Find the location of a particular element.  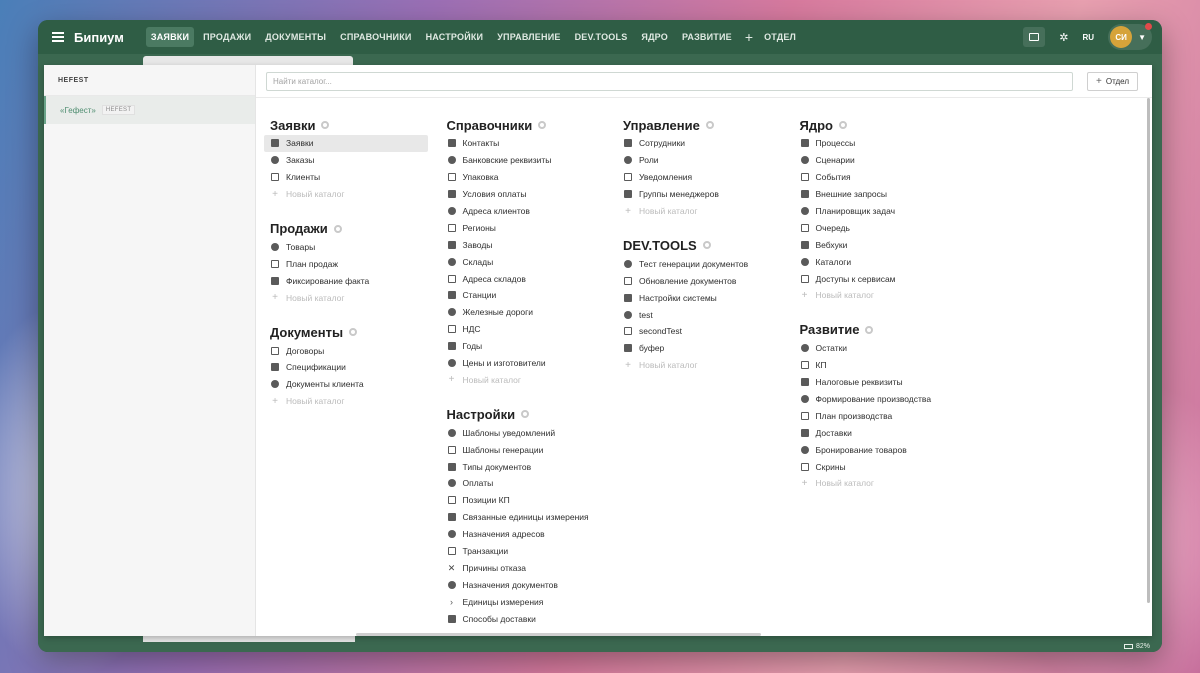

catalog-item: Склады is located at coordinates (529, 261).